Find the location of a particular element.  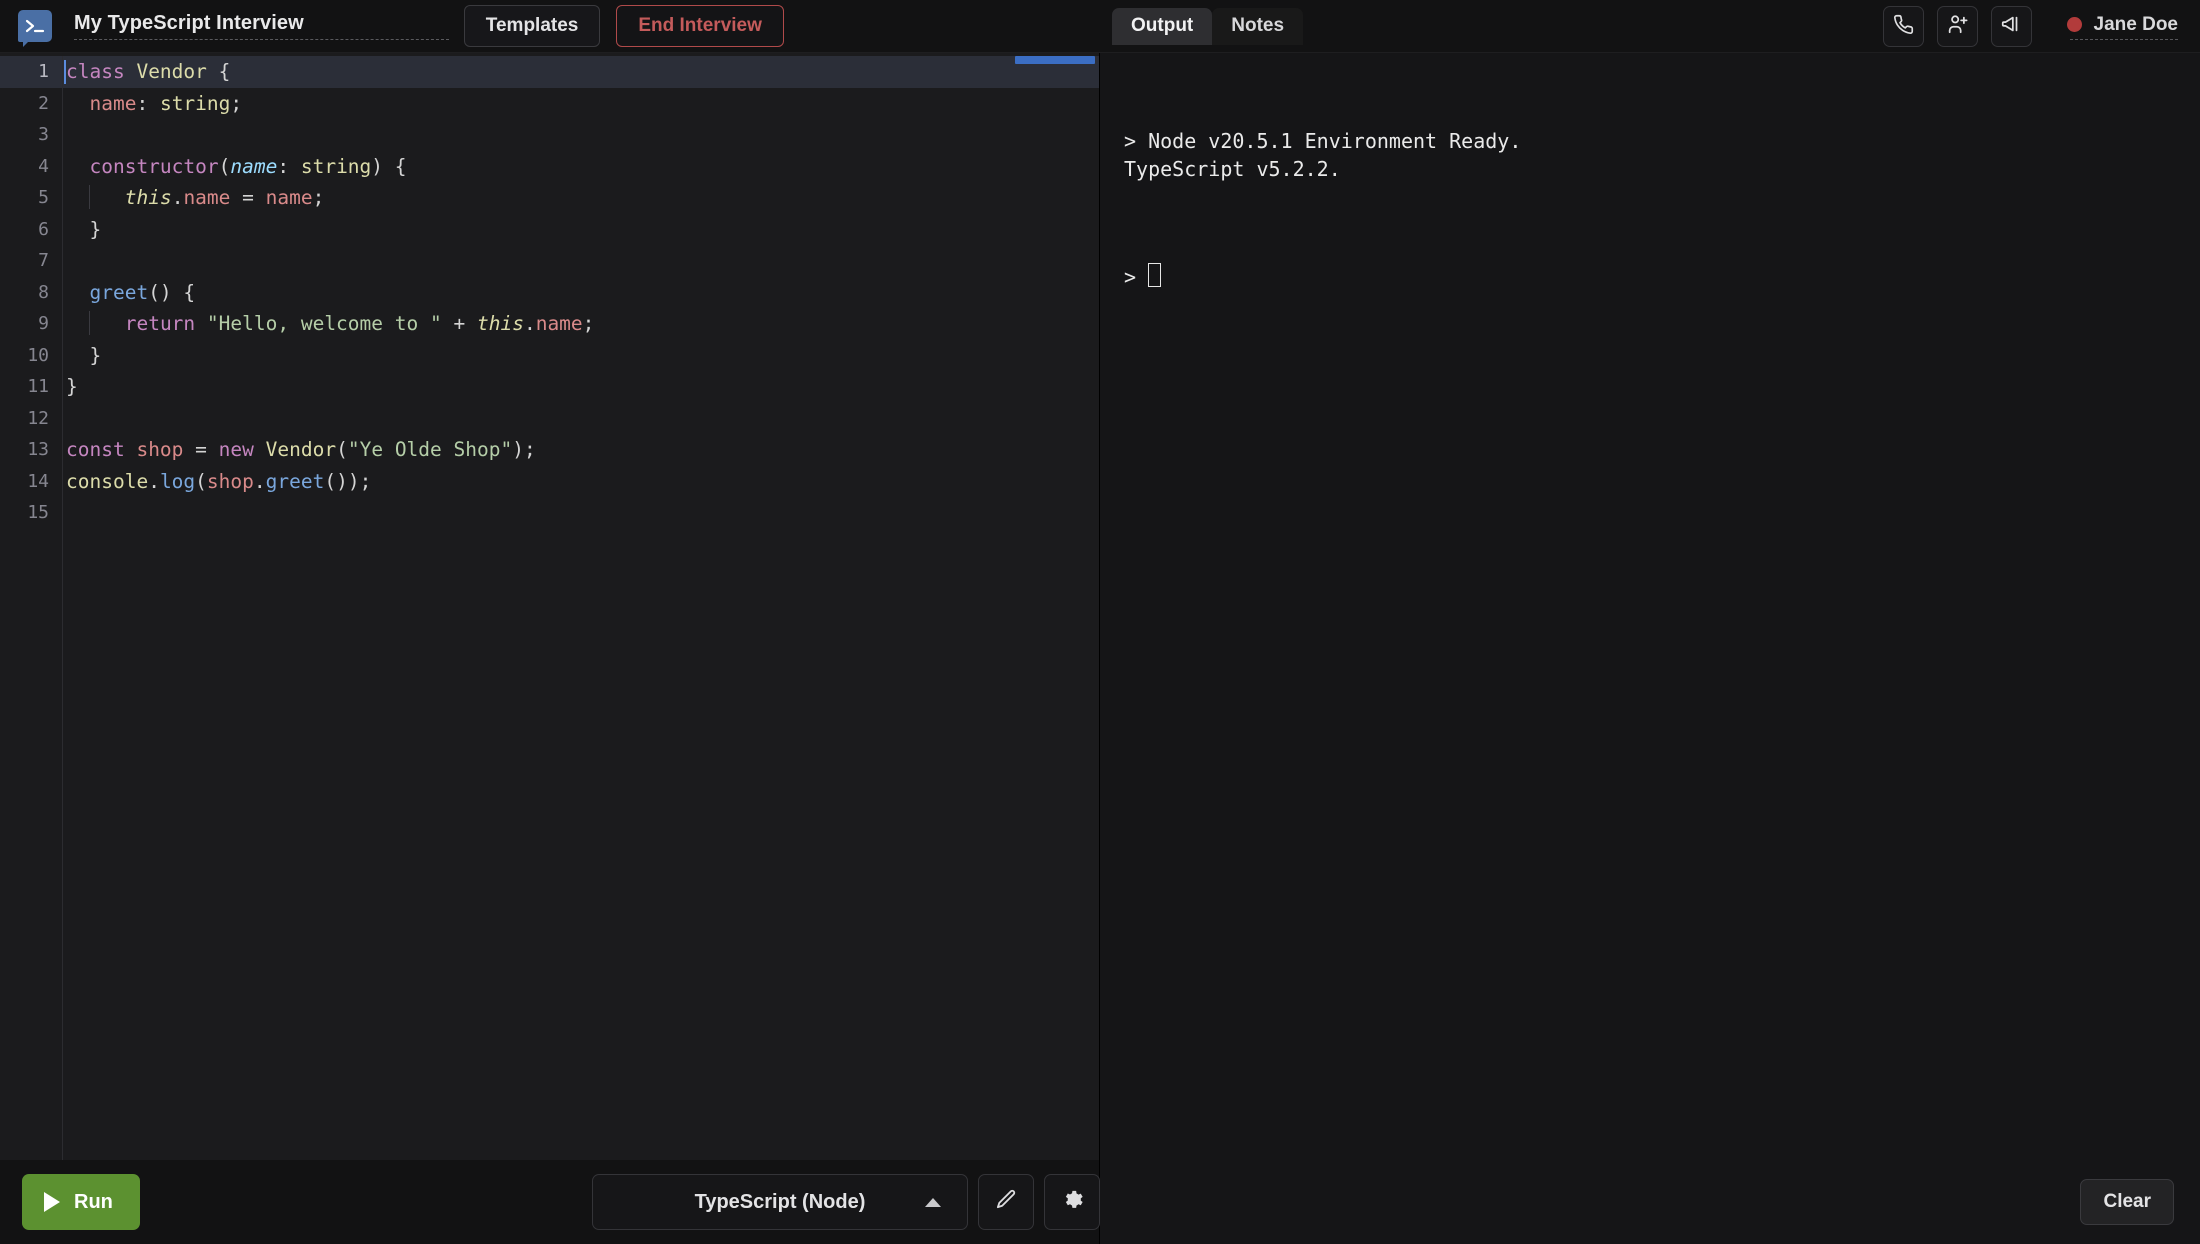

megaphone-icon is located at coordinates (2011, 26).